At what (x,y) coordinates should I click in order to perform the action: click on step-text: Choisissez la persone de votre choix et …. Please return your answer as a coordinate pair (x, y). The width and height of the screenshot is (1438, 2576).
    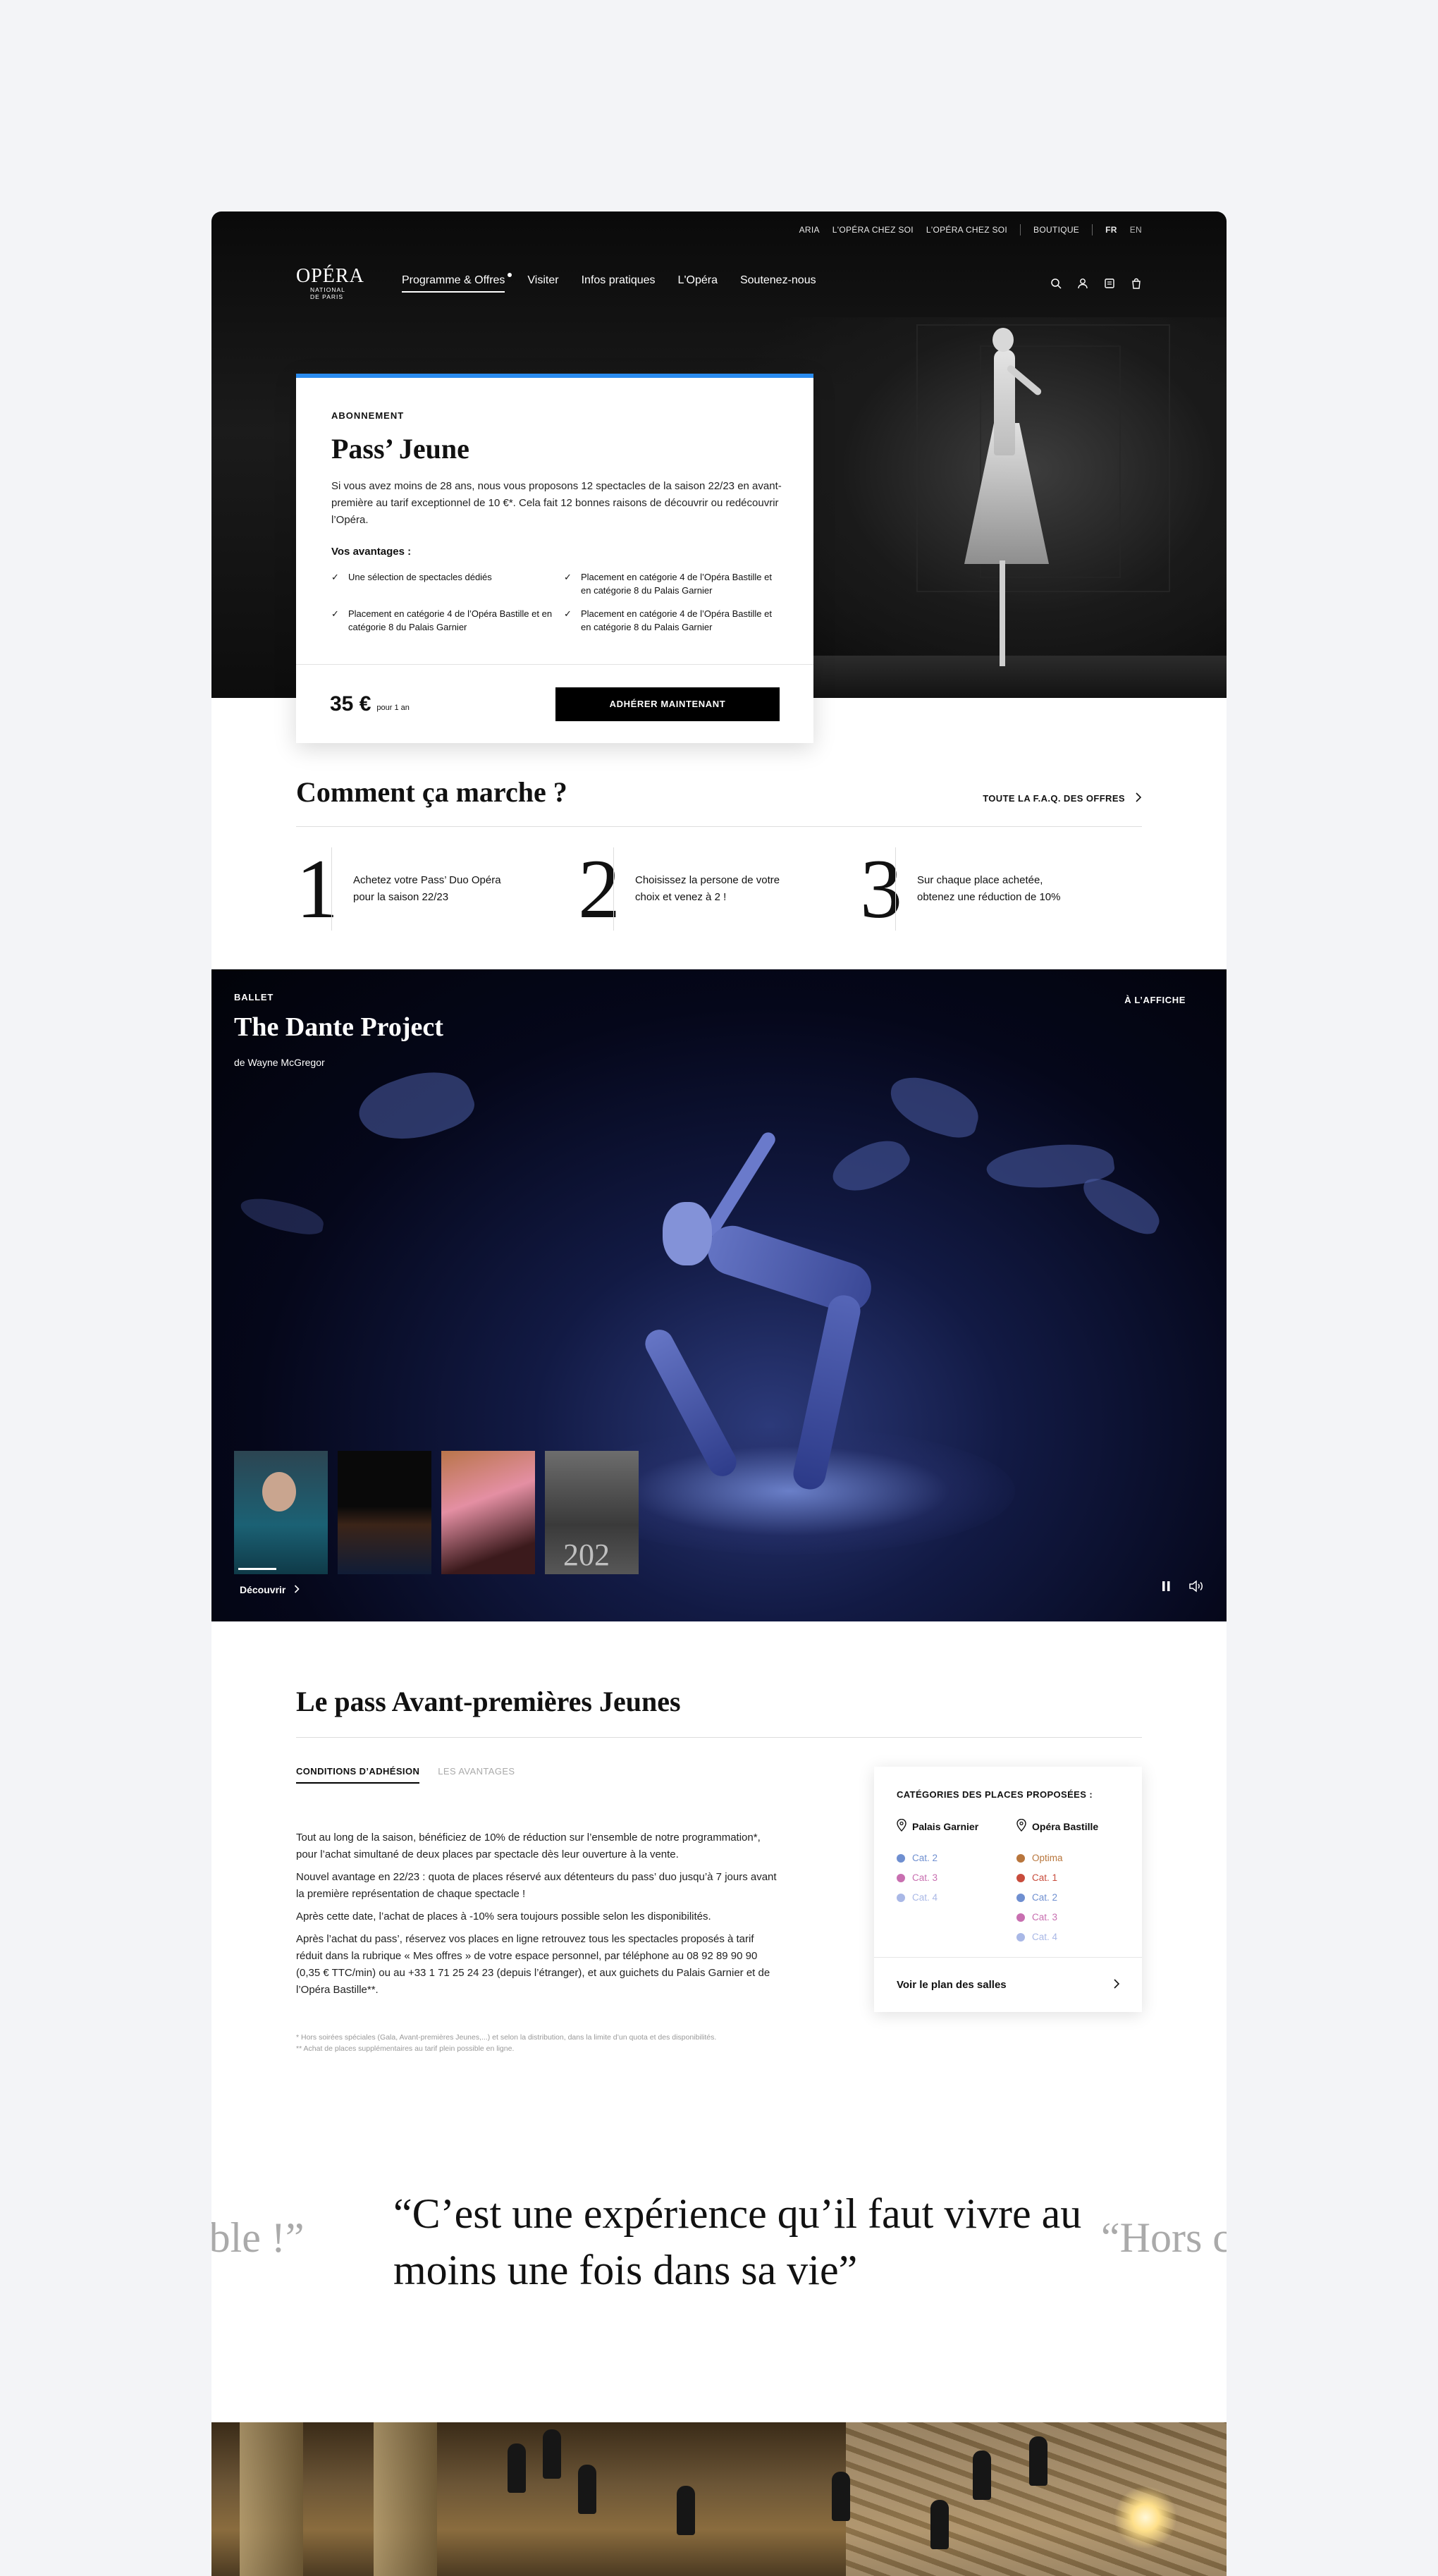
    Looking at the image, I should click on (707, 888).